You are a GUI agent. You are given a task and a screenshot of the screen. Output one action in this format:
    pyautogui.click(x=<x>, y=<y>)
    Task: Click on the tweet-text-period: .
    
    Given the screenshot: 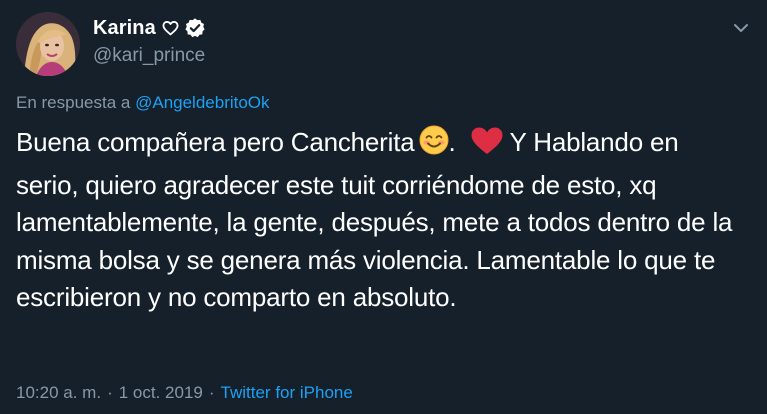 What is the action you would take?
    pyautogui.click(x=452, y=142)
    